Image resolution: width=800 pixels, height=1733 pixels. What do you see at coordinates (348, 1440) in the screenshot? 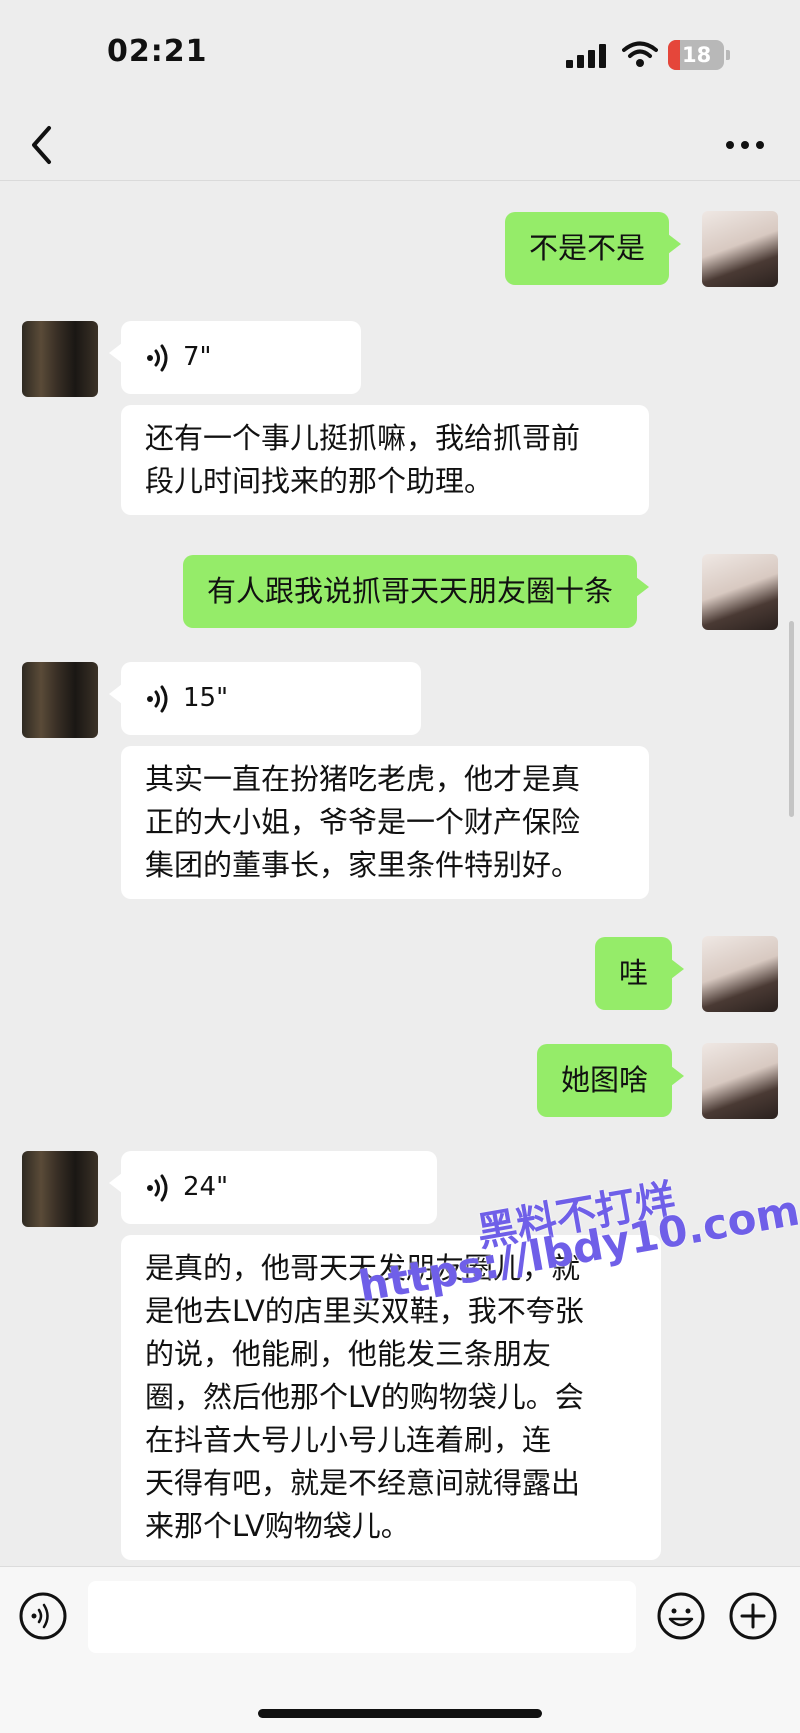
I see `message-line: 在抖音大号儿小号儿连着刷，连` at bounding box center [348, 1440].